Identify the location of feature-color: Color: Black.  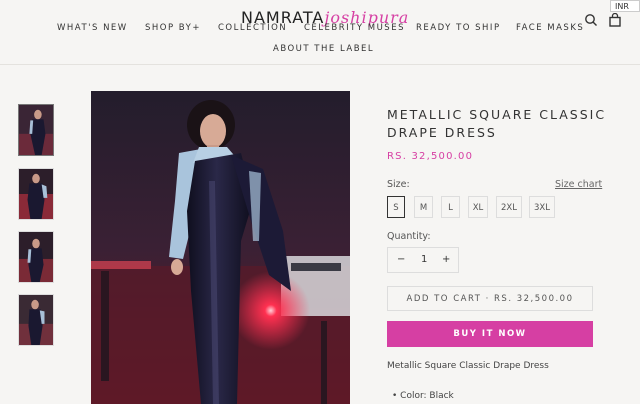
(427, 396).